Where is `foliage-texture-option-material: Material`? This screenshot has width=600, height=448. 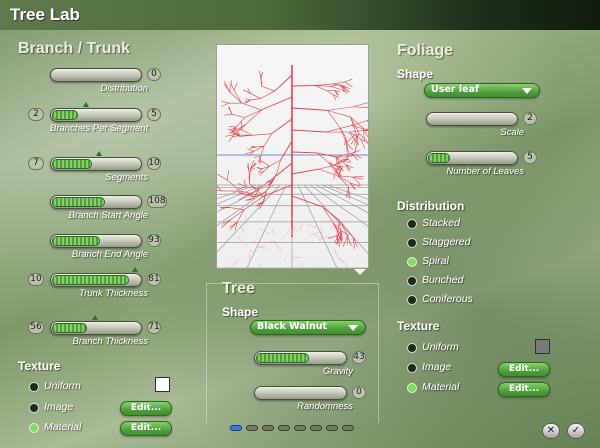 foliage-texture-option-material: Material is located at coordinates (448, 389).